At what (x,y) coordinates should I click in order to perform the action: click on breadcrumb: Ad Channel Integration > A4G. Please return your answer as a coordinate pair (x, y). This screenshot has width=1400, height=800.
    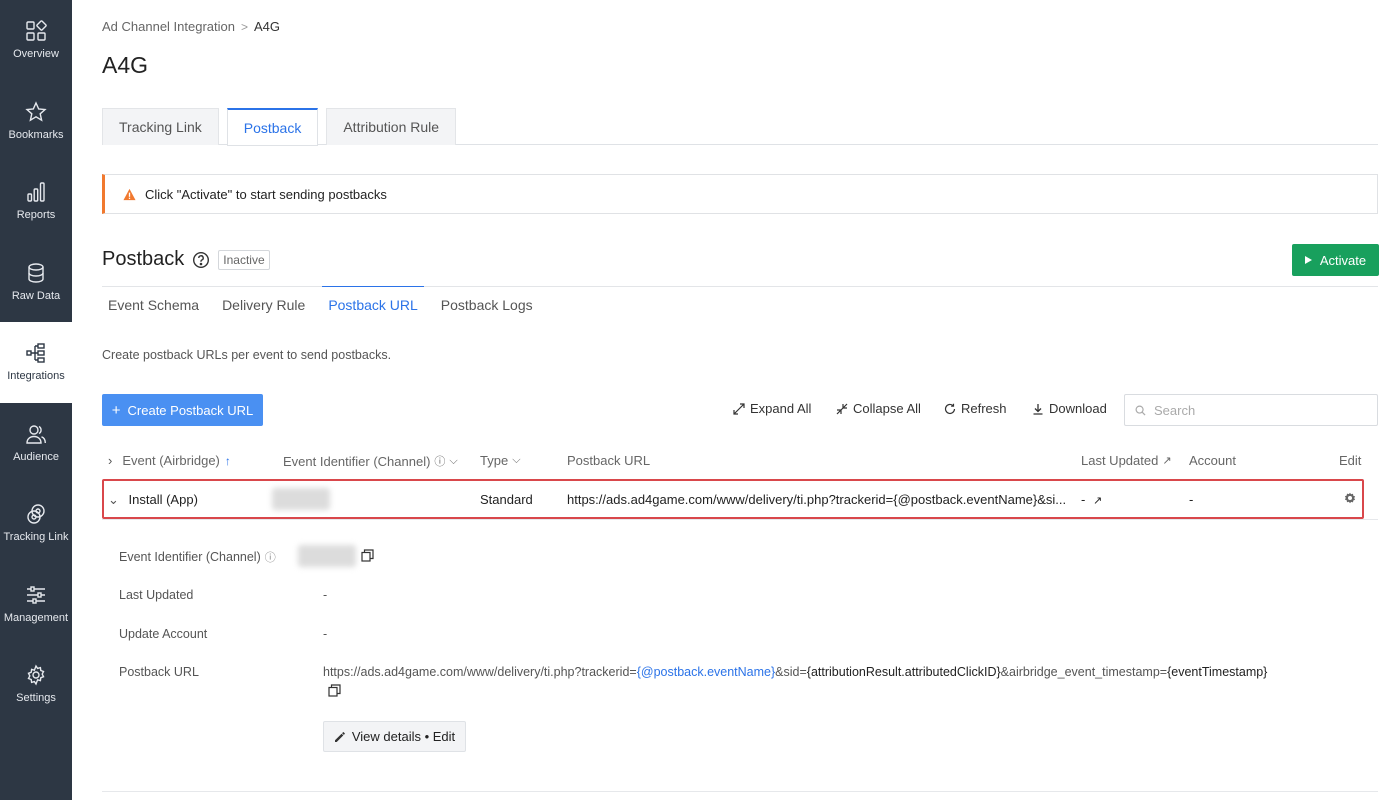
    Looking at the image, I should click on (191, 26).